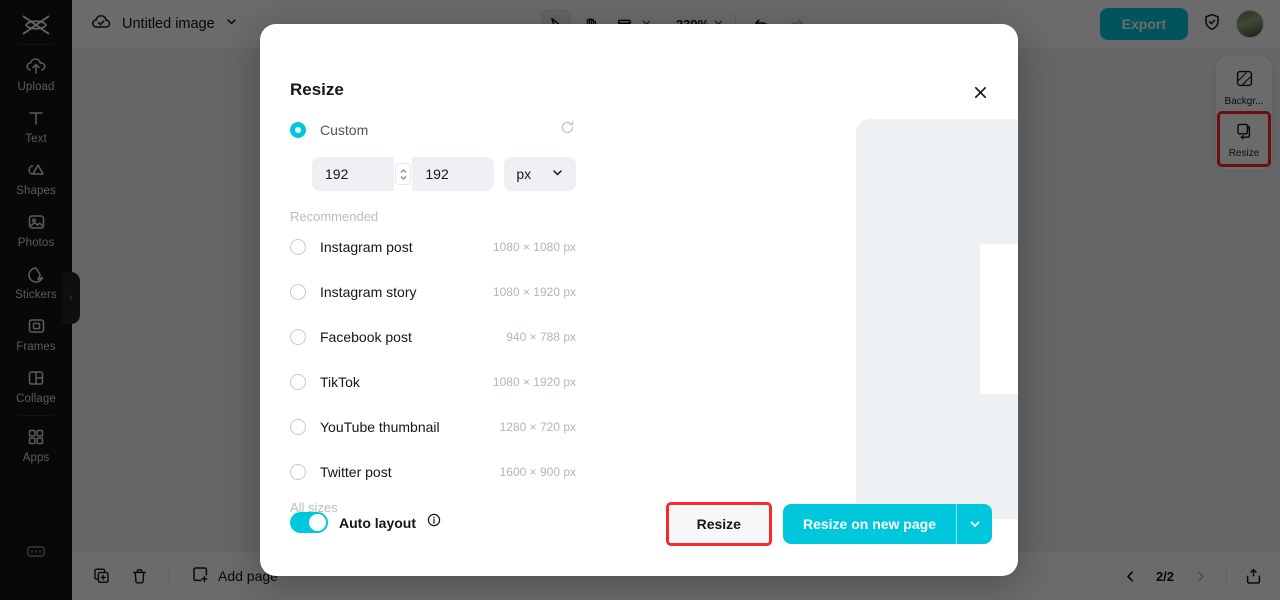 This screenshot has width=1280, height=600. I want to click on custom-size-option: Custom, so click(433, 130).